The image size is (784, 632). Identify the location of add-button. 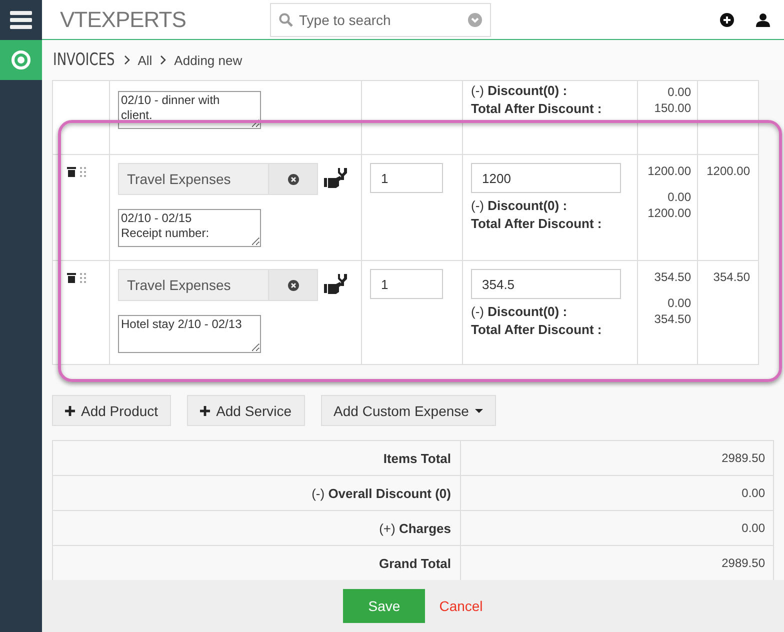
(727, 19).